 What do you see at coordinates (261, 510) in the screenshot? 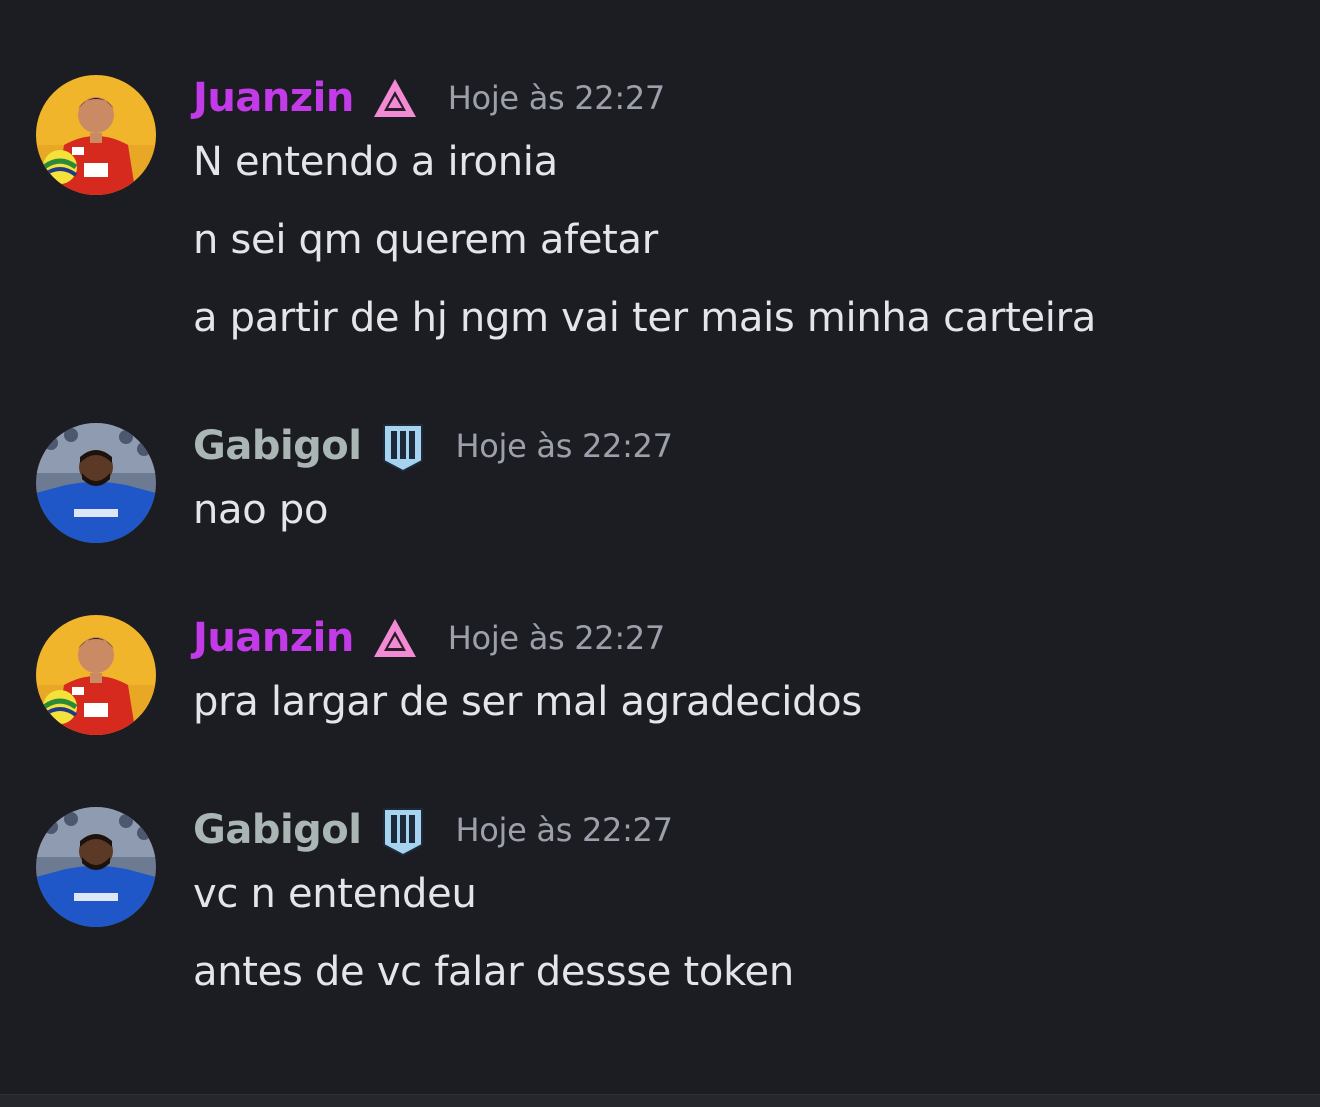
I see `message-line: nao po` at bounding box center [261, 510].